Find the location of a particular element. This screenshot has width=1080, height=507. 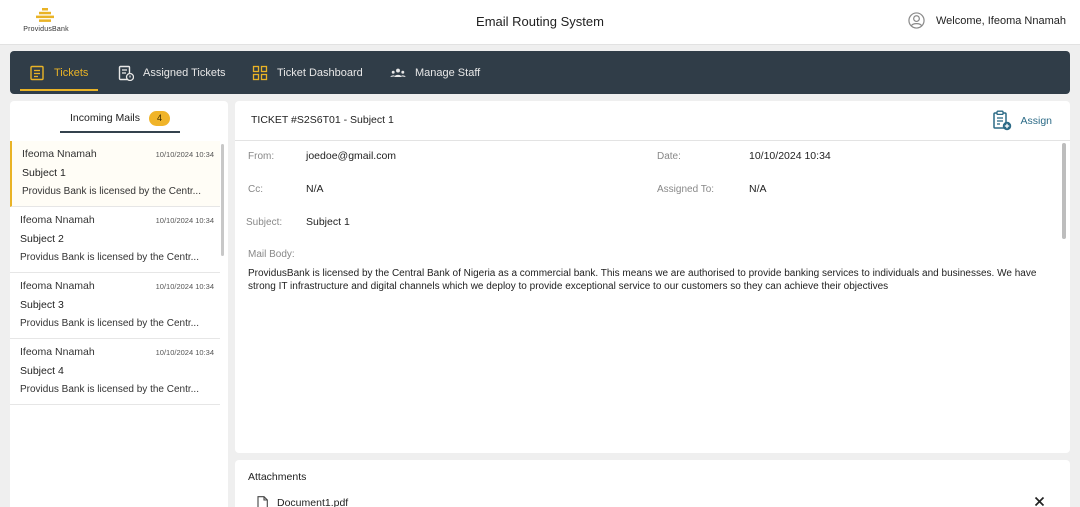

assigned-to-value: N/A is located at coordinates (758, 189).